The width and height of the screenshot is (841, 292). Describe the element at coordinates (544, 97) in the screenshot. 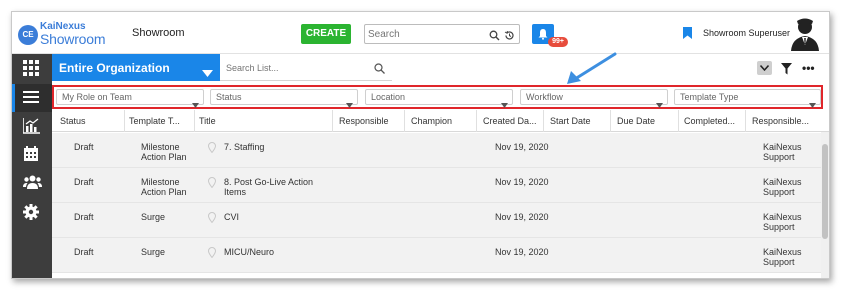

I see `filter-label: Workflow` at that location.